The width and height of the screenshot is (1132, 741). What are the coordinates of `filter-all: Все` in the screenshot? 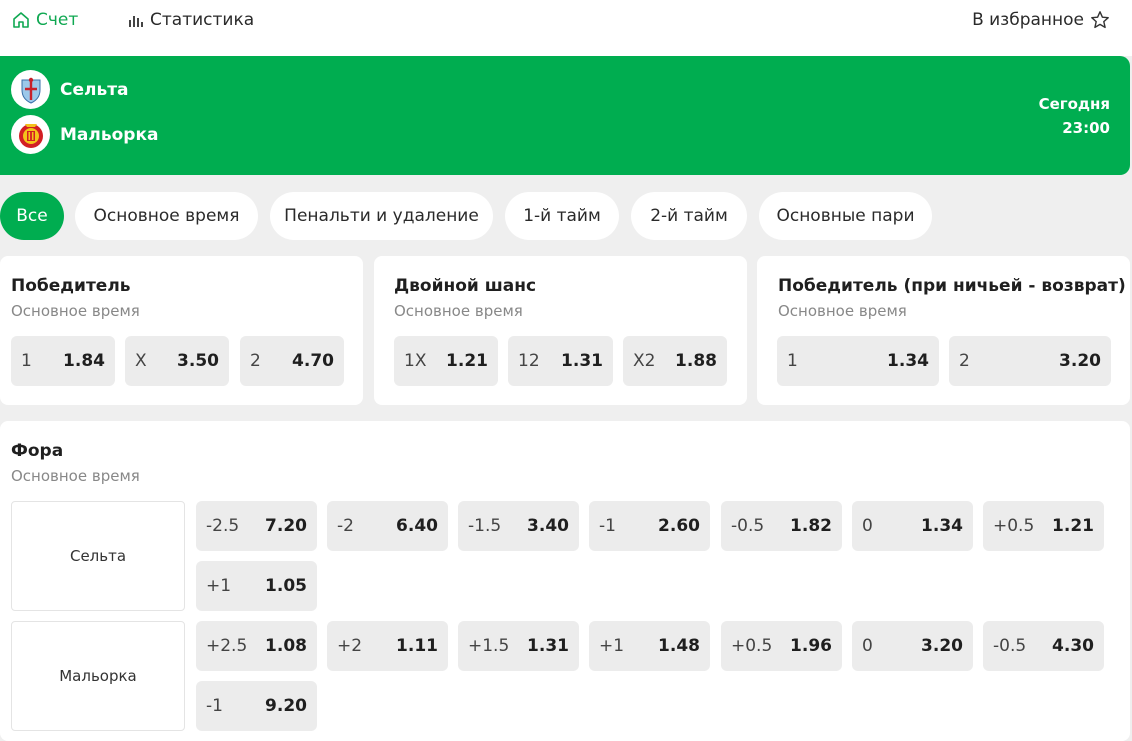 It's located at (32, 216).